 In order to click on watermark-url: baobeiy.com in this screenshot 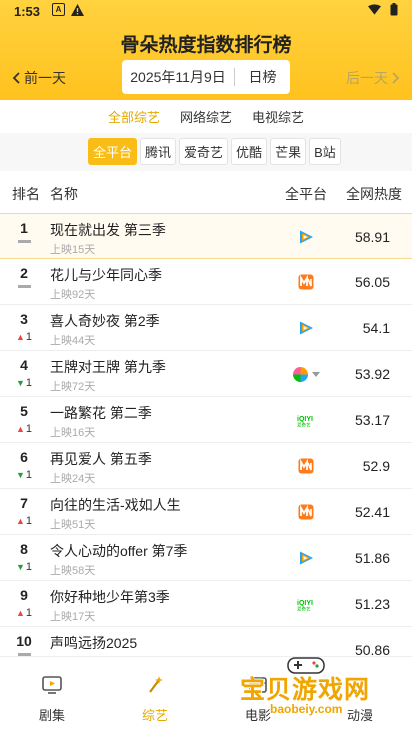, I will do `click(306, 709)`.